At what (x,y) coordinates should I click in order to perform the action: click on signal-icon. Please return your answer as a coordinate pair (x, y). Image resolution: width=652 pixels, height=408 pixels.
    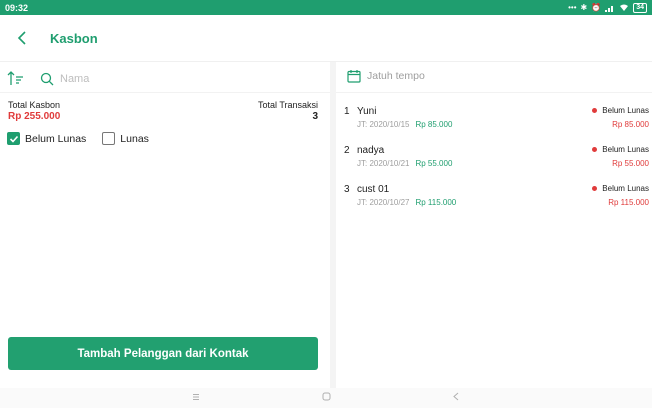
    Looking at the image, I should click on (609, 8).